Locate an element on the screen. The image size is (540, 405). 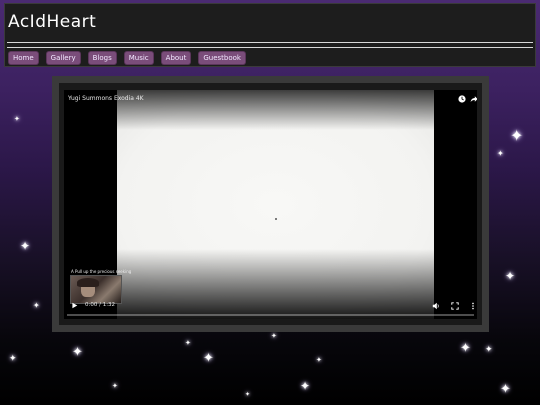
thumbnail-figure-hair is located at coordinates (88, 282).